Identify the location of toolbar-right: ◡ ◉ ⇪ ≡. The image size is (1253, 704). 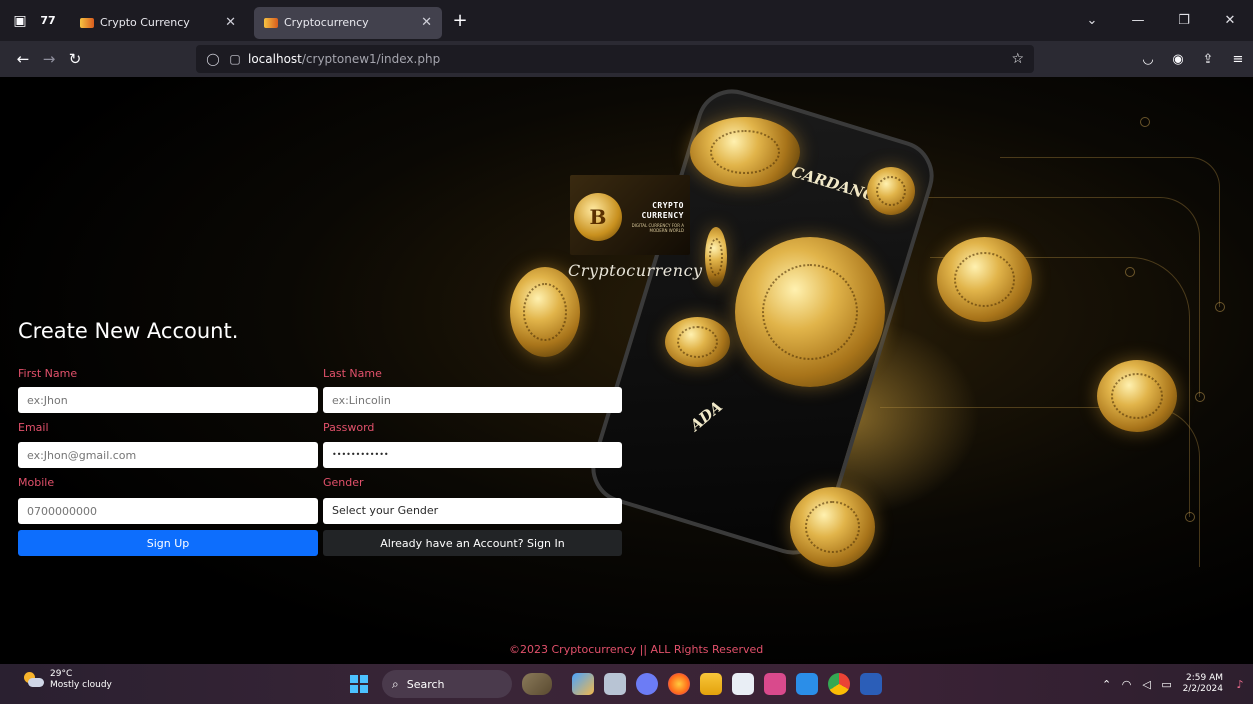
(1193, 59).